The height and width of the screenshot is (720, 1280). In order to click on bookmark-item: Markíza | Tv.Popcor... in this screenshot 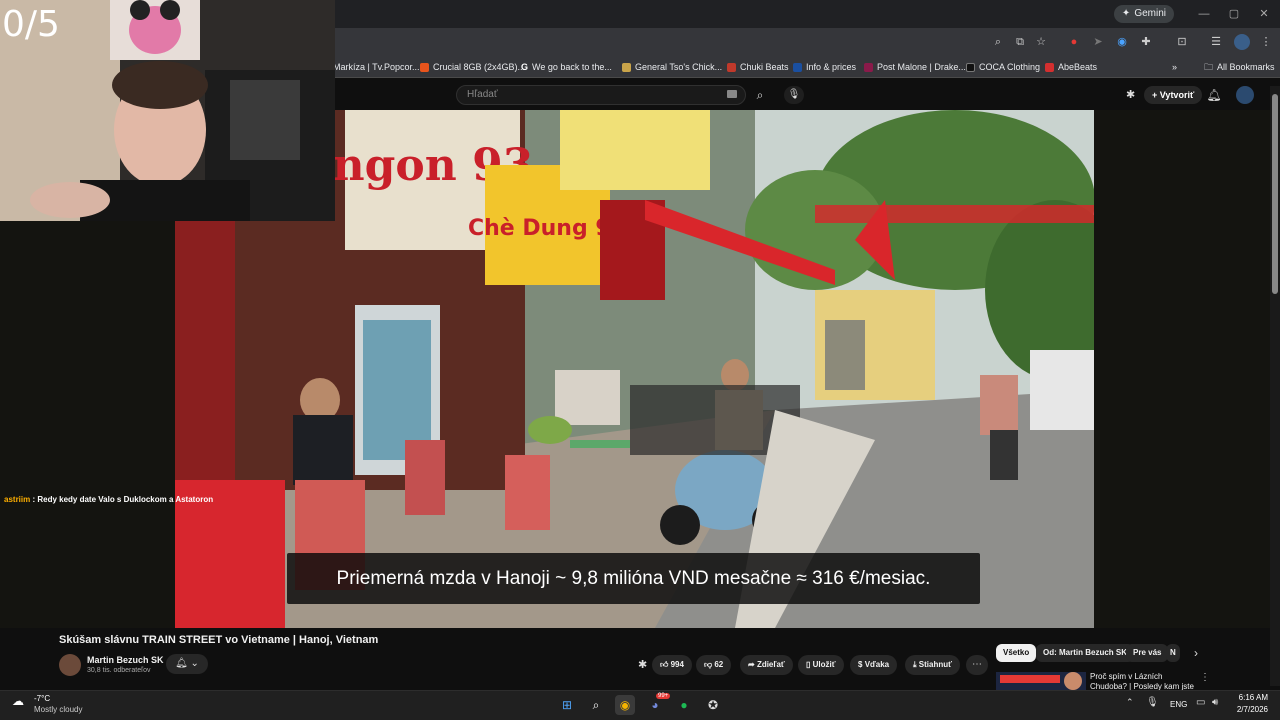, I will do `click(376, 67)`.